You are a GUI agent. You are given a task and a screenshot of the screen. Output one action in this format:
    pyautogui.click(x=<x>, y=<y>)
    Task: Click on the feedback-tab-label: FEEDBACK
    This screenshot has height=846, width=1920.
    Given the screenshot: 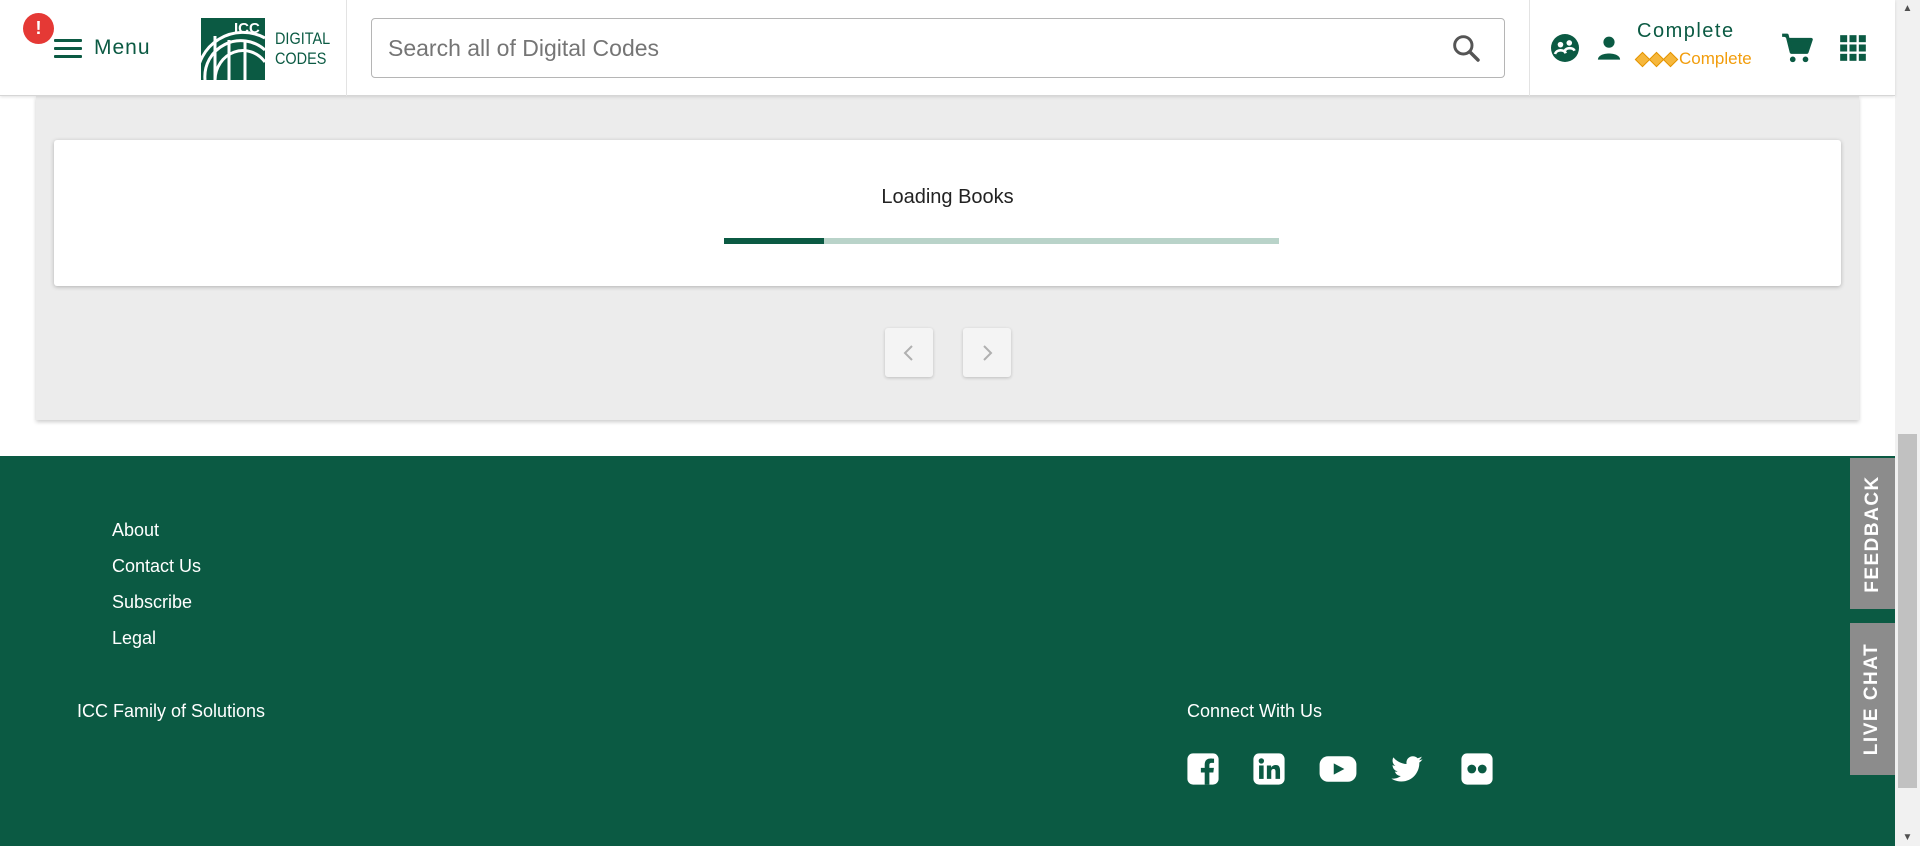 What is the action you would take?
    pyautogui.click(x=1872, y=533)
    